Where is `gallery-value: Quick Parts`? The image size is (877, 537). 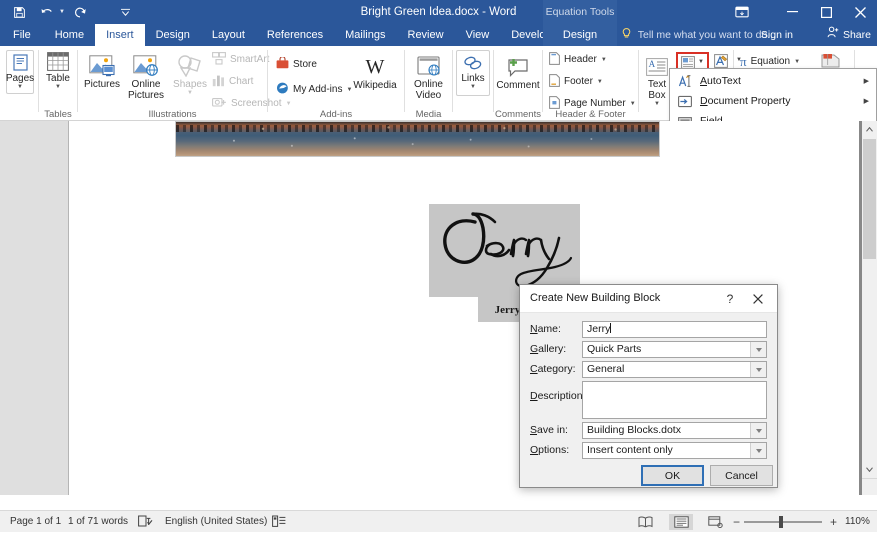
gallery-value: Quick Parts is located at coordinates (614, 349).